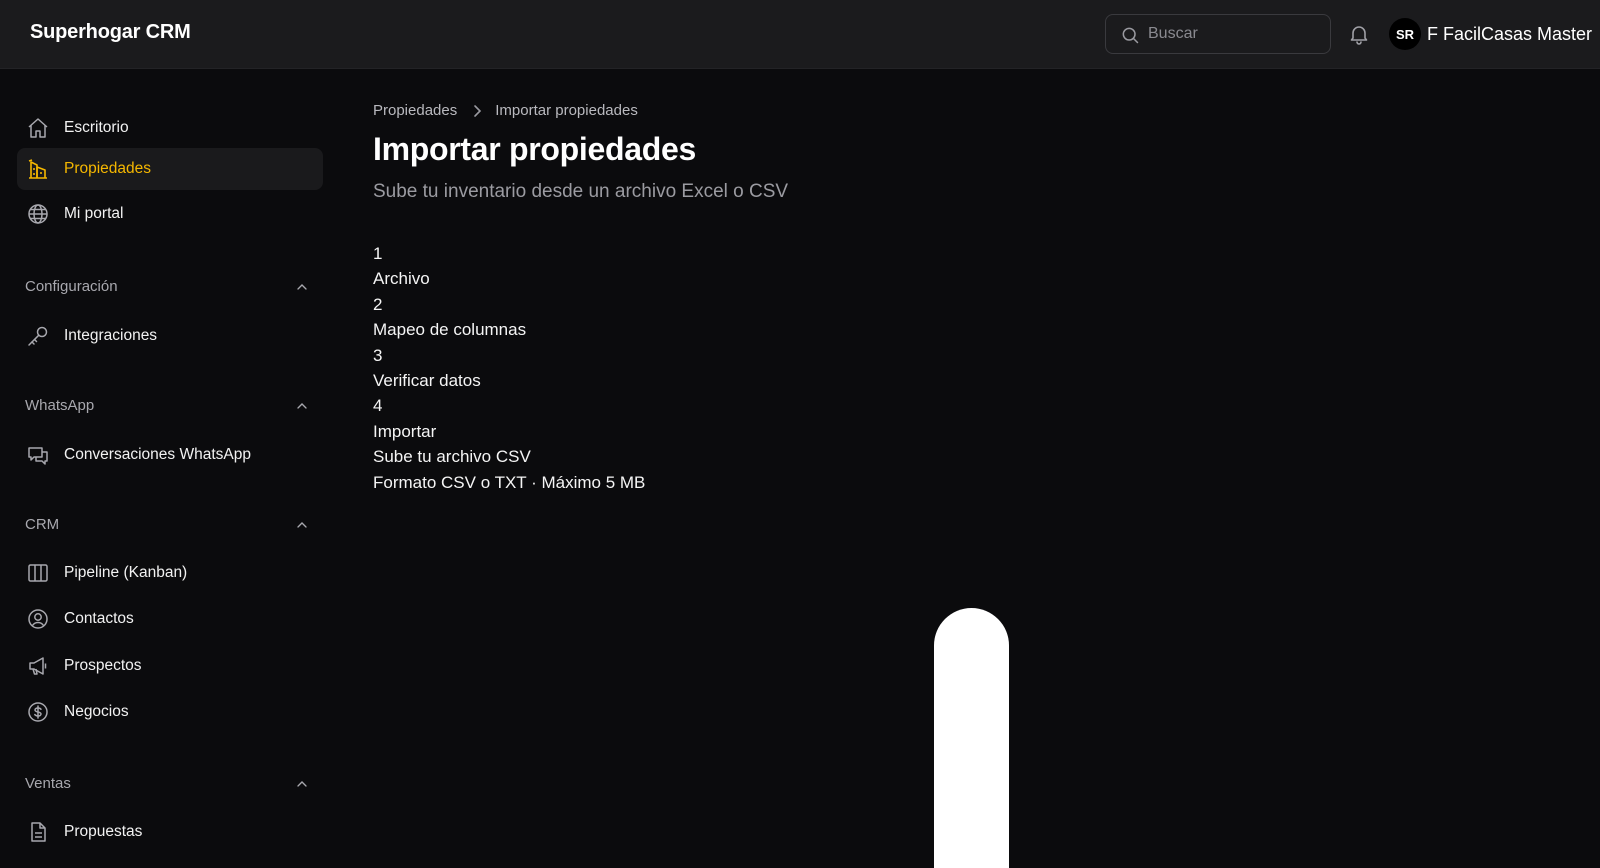  Describe the element at coordinates (170, 619) in the screenshot. I see `sidebar-item-contactos: Contactos` at that location.